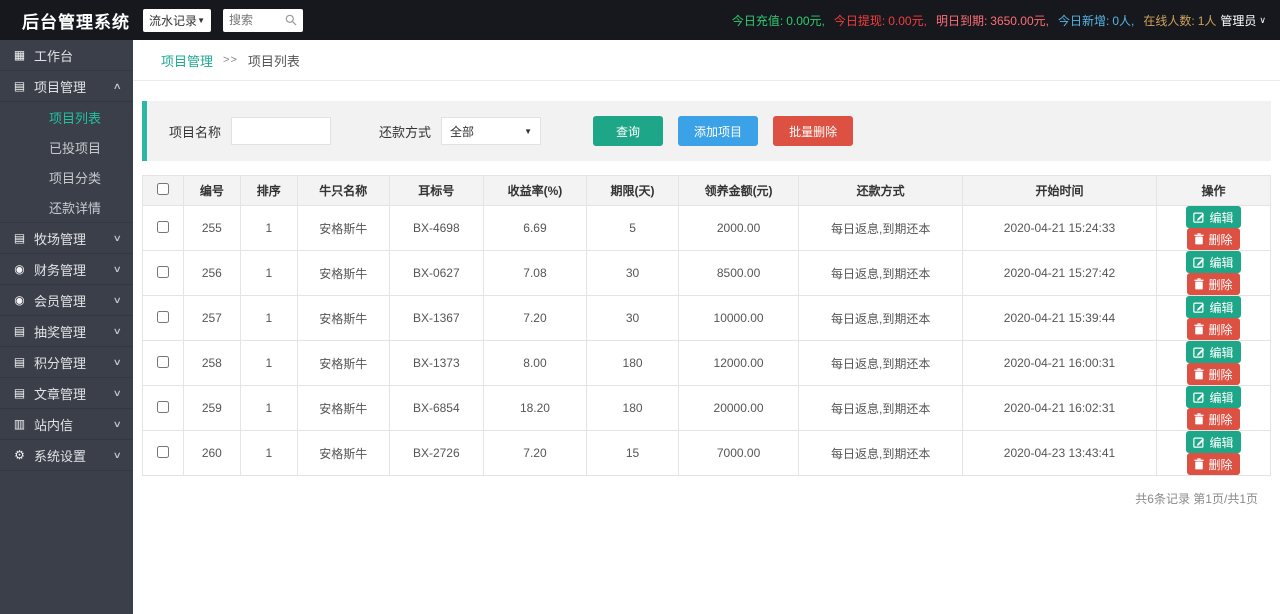  Describe the element at coordinates (1243, 20) in the screenshot. I see `admin-menu: 管理员 ∨` at that location.